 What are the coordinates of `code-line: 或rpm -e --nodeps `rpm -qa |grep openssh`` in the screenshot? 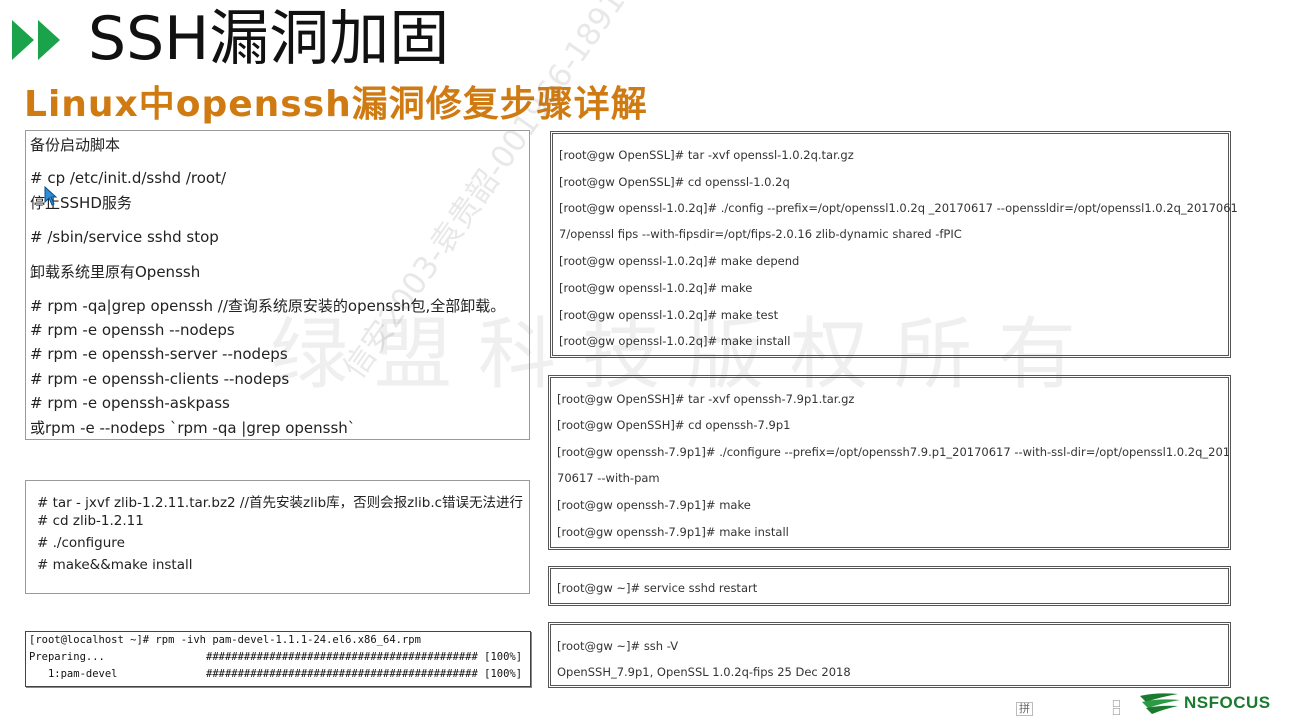 It's located at (193, 428).